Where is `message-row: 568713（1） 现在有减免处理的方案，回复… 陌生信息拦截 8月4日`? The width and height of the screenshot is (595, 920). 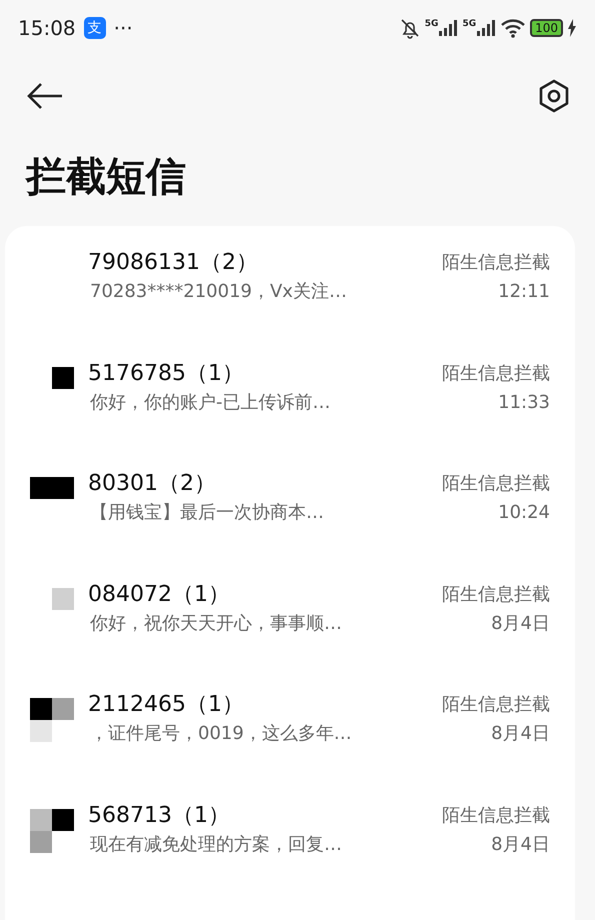
message-row: 568713（1） 现在有减免处理的方案，回复… 陌生信息拦截 8月4日 is located at coordinates (290, 855).